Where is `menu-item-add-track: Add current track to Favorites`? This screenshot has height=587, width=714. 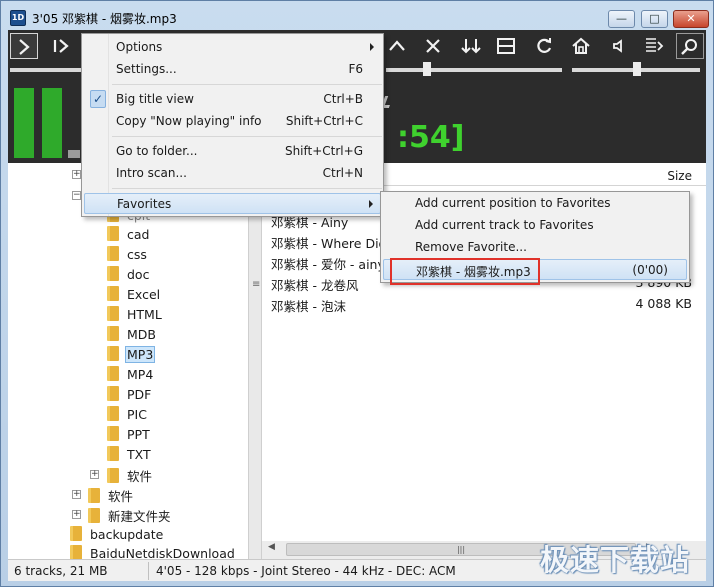 menu-item-add-track: Add current track to Favorites is located at coordinates (535, 225).